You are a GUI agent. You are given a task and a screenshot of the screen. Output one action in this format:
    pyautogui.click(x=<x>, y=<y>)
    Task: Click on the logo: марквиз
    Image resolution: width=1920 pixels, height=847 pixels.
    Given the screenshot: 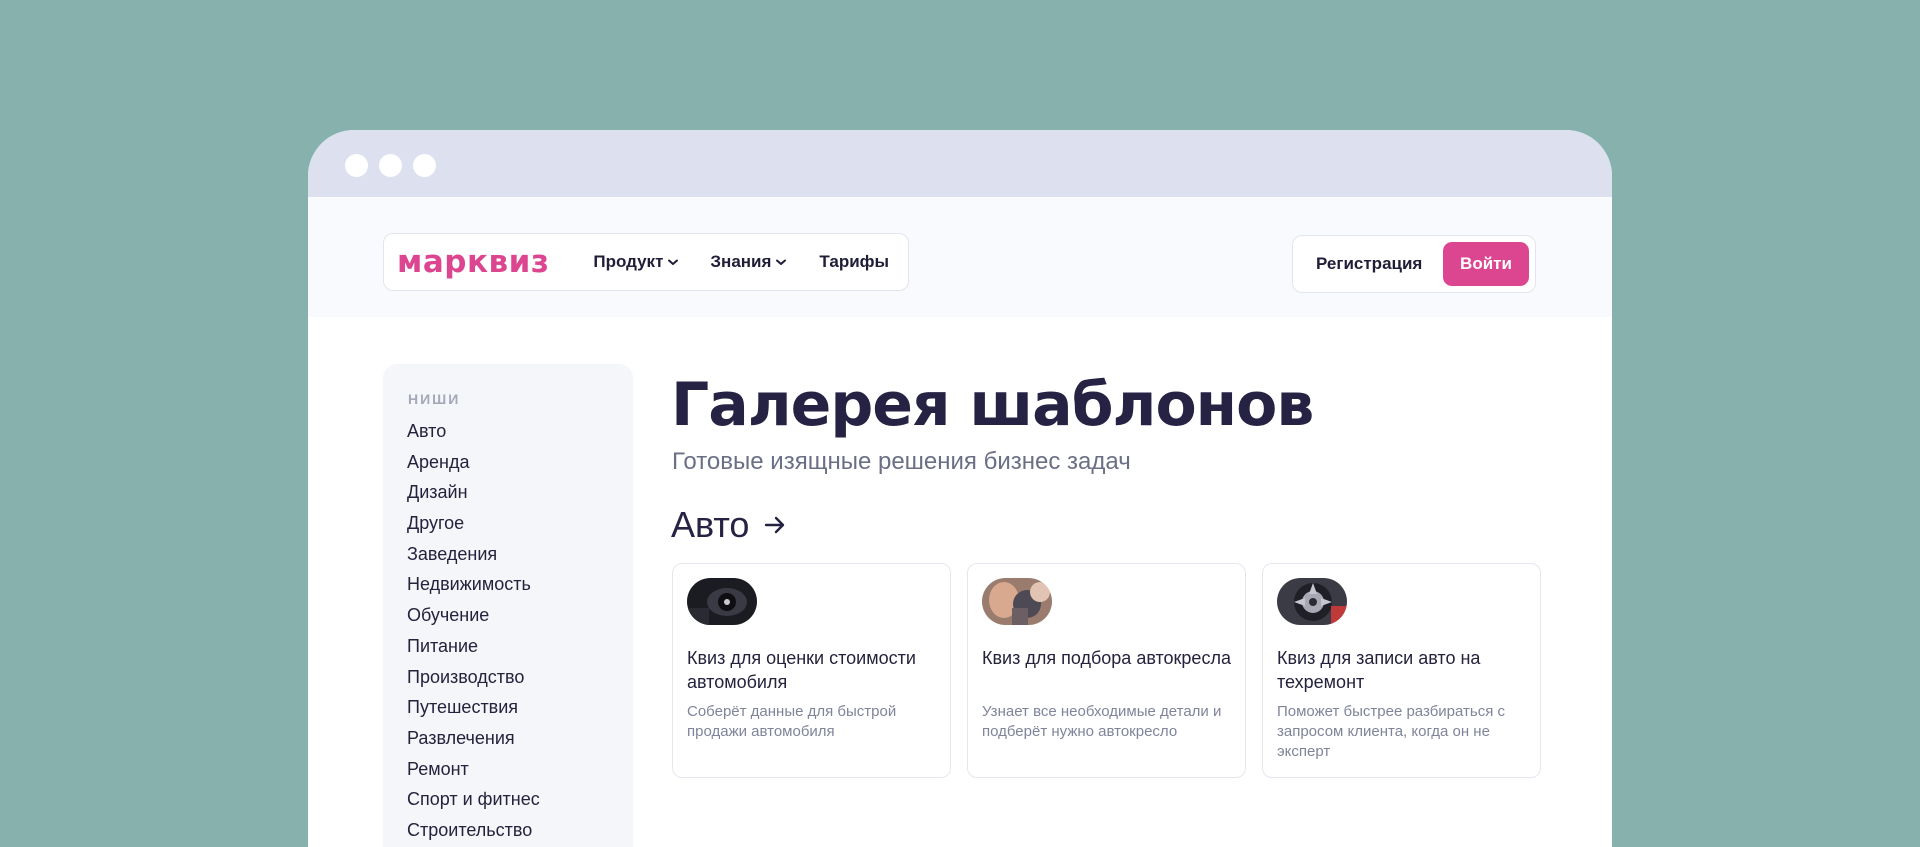 What is the action you would take?
    pyautogui.click(x=473, y=262)
    